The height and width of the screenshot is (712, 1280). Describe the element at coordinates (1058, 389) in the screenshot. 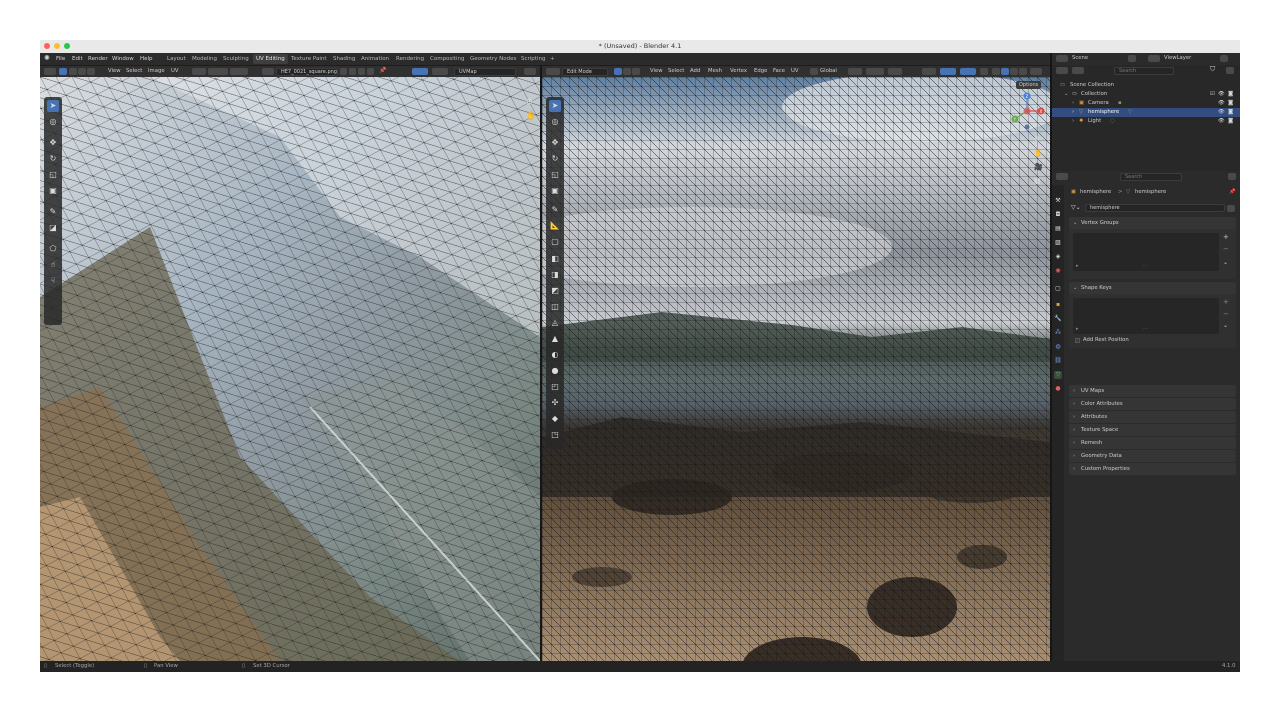

I see `material-tab-icon: ●` at that location.